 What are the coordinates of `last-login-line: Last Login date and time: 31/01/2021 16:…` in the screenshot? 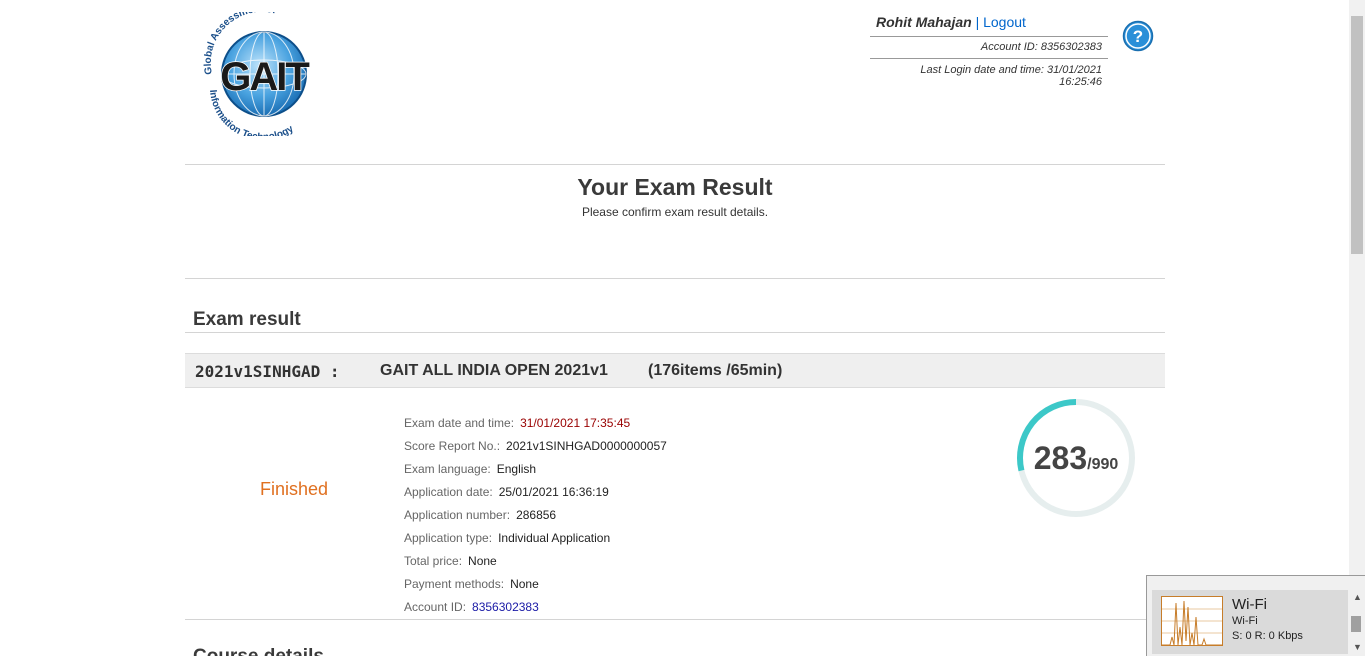 It's located at (1011, 76).